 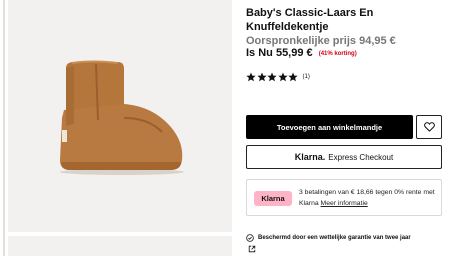 What do you see at coordinates (306, 77) in the screenshot?
I see `rating-count: (1)` at bounding box center [306, 77].